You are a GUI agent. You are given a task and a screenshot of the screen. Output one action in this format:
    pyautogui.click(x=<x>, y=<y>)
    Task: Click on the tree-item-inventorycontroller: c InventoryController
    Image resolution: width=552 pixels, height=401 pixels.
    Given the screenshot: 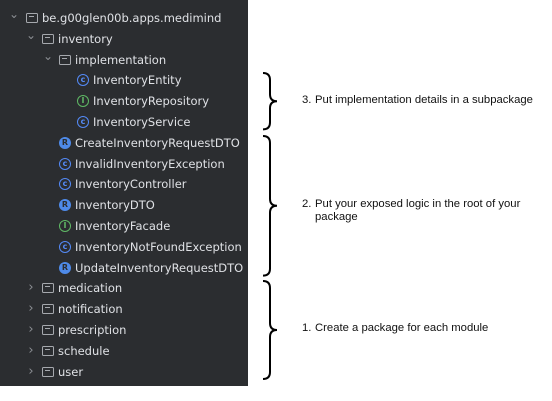 What is the action you would take?
    pyautogui.click(x=124, y=184)
    